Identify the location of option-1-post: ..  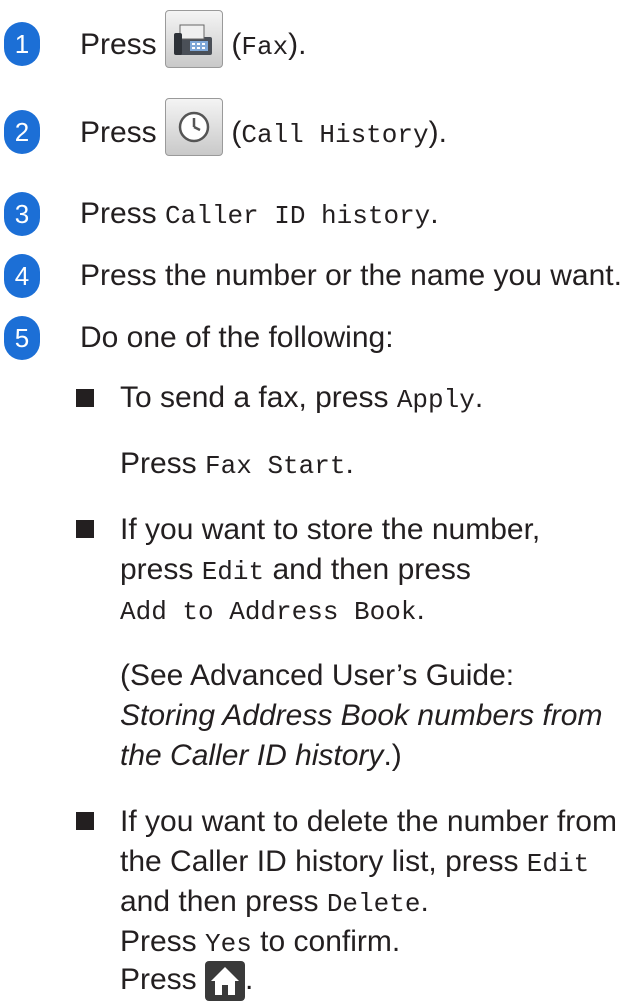
(479, 397).